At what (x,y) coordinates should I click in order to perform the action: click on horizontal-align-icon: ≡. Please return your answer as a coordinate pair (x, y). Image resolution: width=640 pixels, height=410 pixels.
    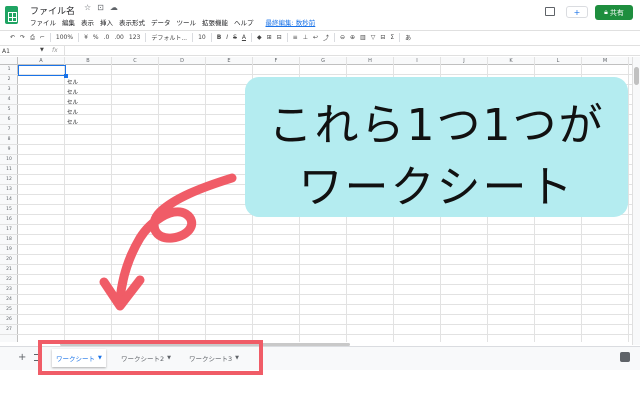
    Looking at the image, I should click on (295, 37).